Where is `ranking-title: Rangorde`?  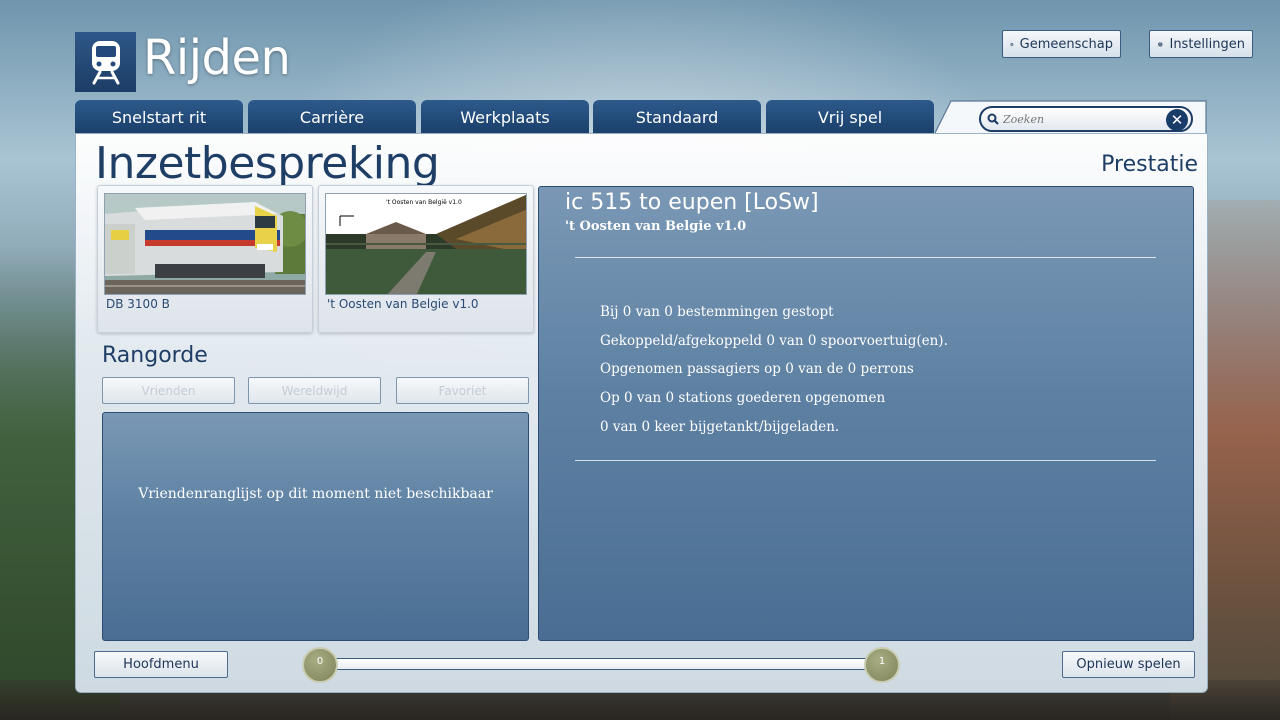
ranking-title: Rangorde is located at coordinates (155, 355).